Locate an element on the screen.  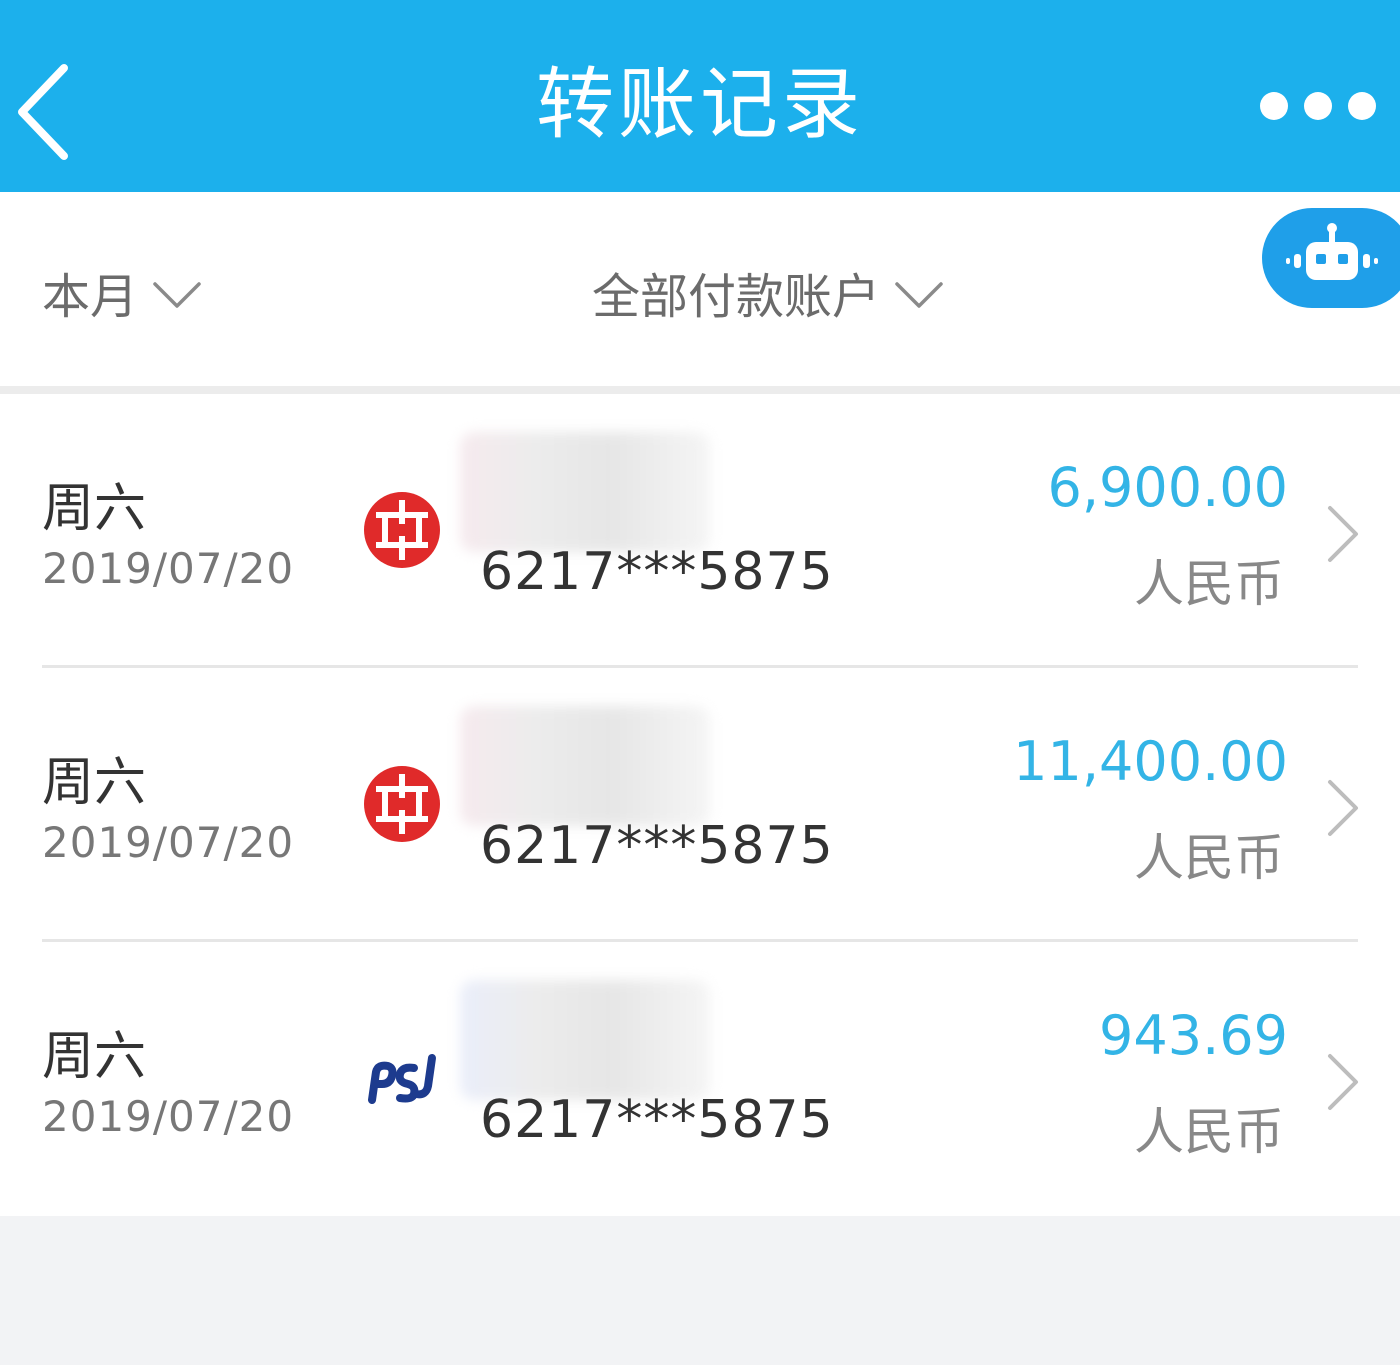
filter-bar: 本月 全部付款账户 is located at coordinates (700, 289).